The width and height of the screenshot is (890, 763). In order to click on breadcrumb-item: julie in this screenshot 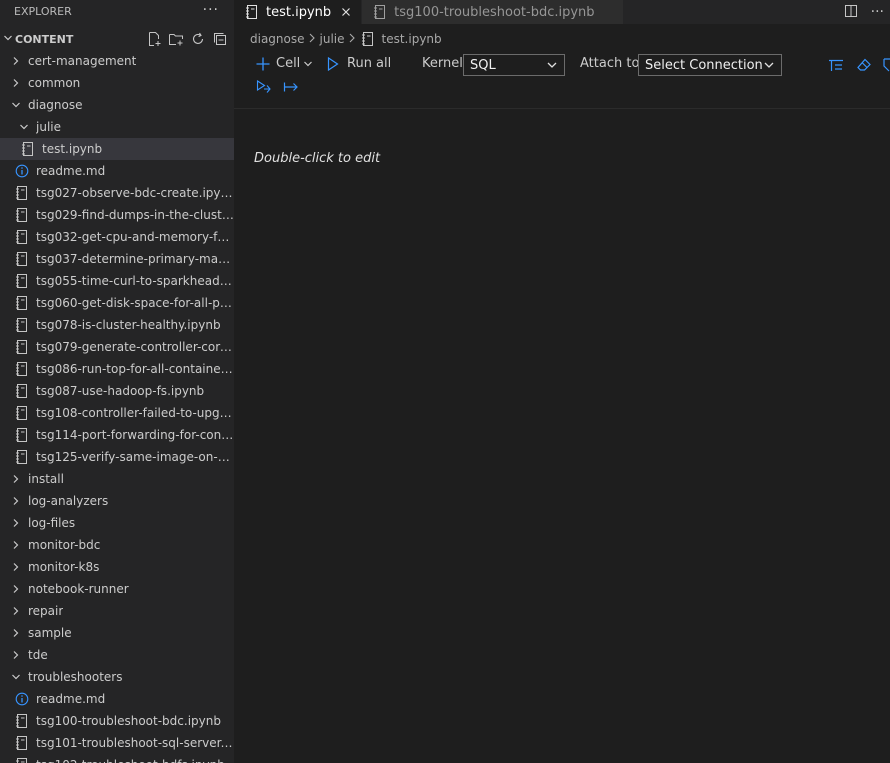, I will do `click(332, 39)`.